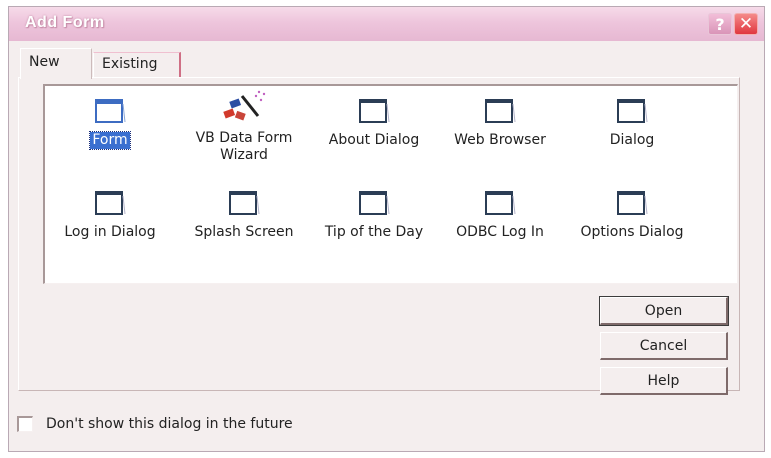  What do you see at coordinates (374, 140) in the screenshot?
I see `list-item-label: About Dialog` at bounding box center [374, 140].